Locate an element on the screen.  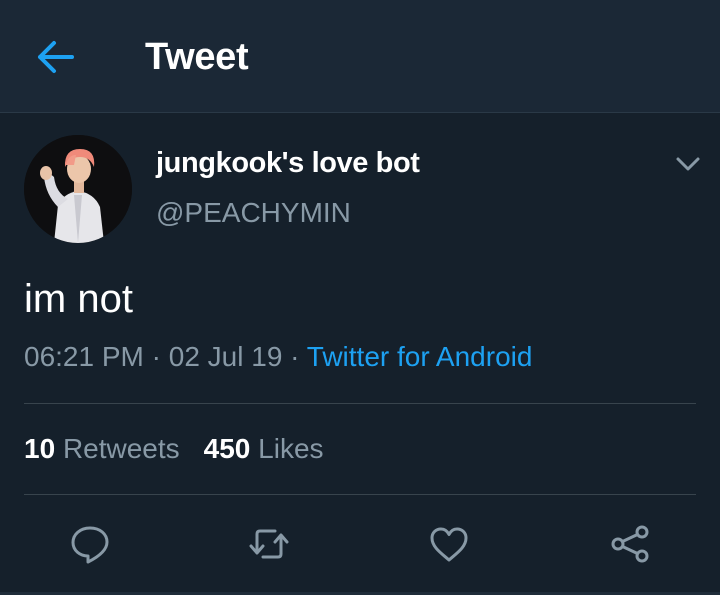
retweets-stat: 10 Retweets is located at coordinates (102, 448).